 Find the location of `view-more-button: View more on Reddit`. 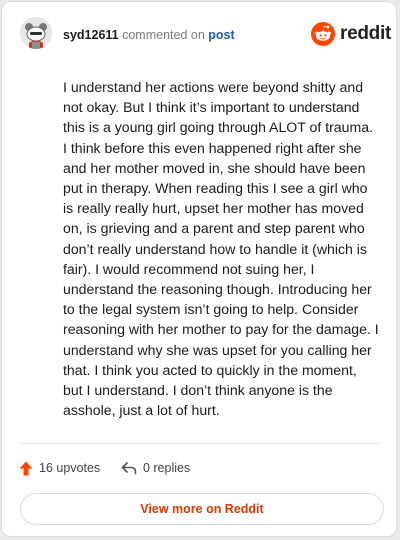

view-more-button: View more on Reddit is located at coordinates (202, 509).